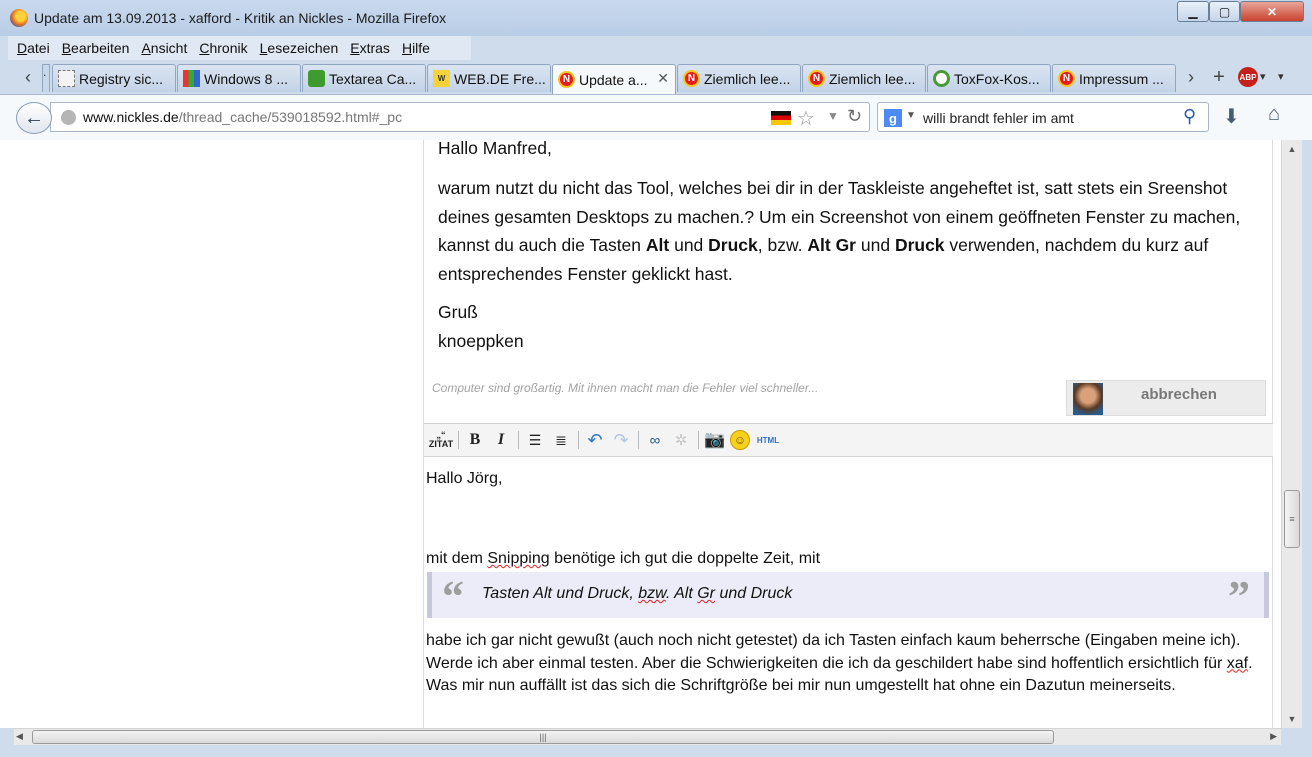 Image resolution: width=1312 pixels, height=757 pixels. Describe the element at coordinates (1179, 394) in the screenshot. I see `cancel-button: abbrechen` at that location.